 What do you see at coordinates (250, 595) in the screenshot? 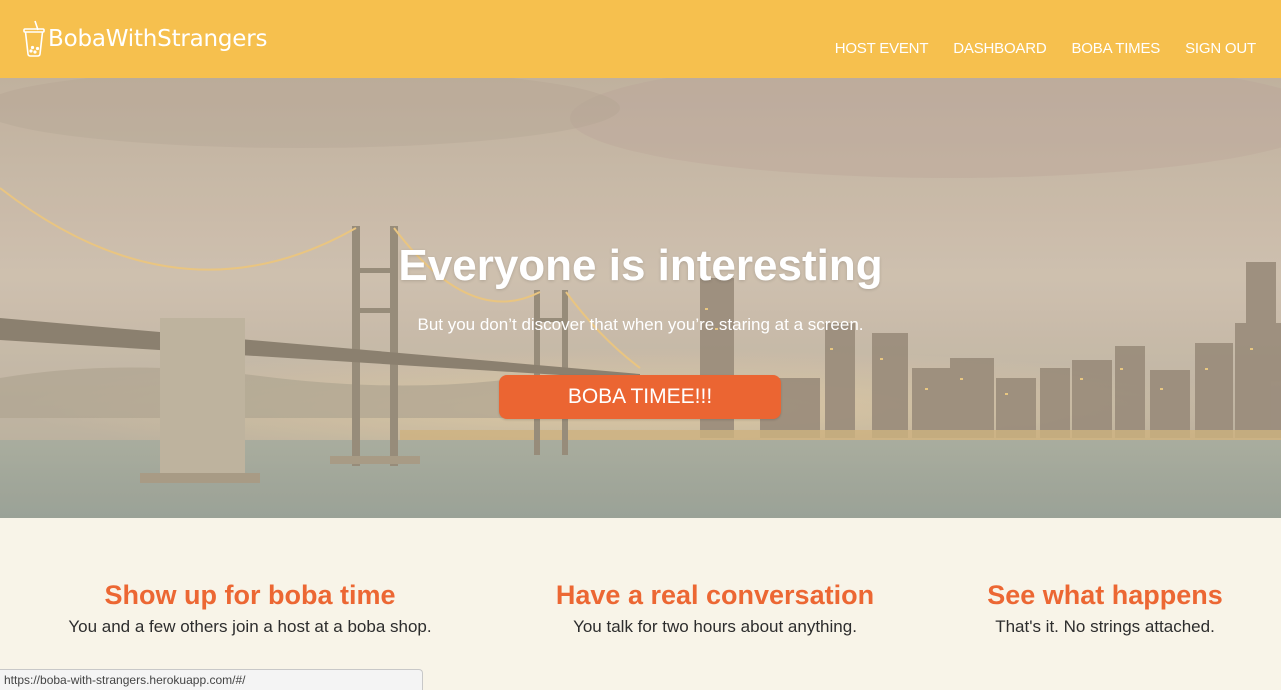
I see `feature-title: Show up for boba time` at bounding box center [250, 595].